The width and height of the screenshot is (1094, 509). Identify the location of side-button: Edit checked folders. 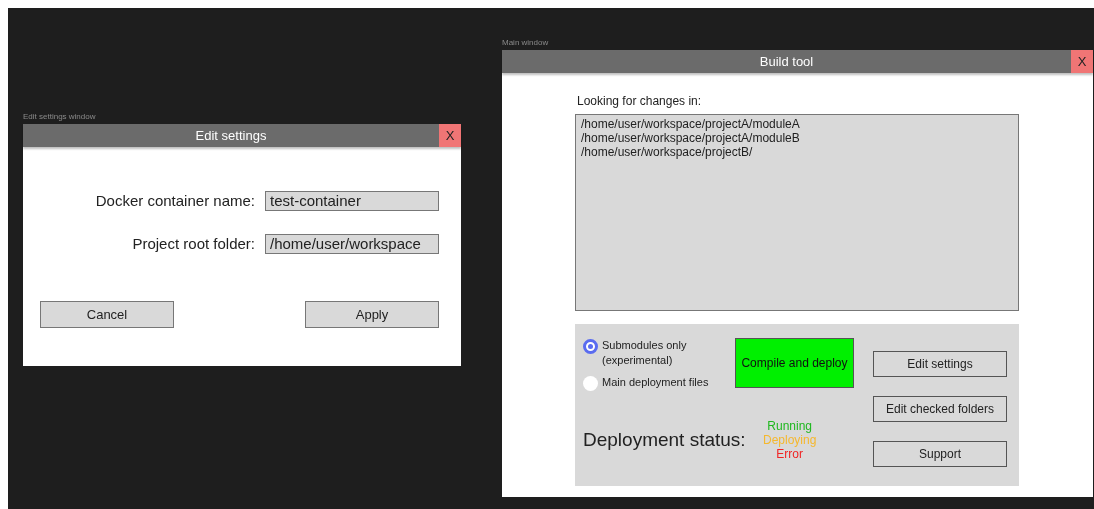
(940, 409).